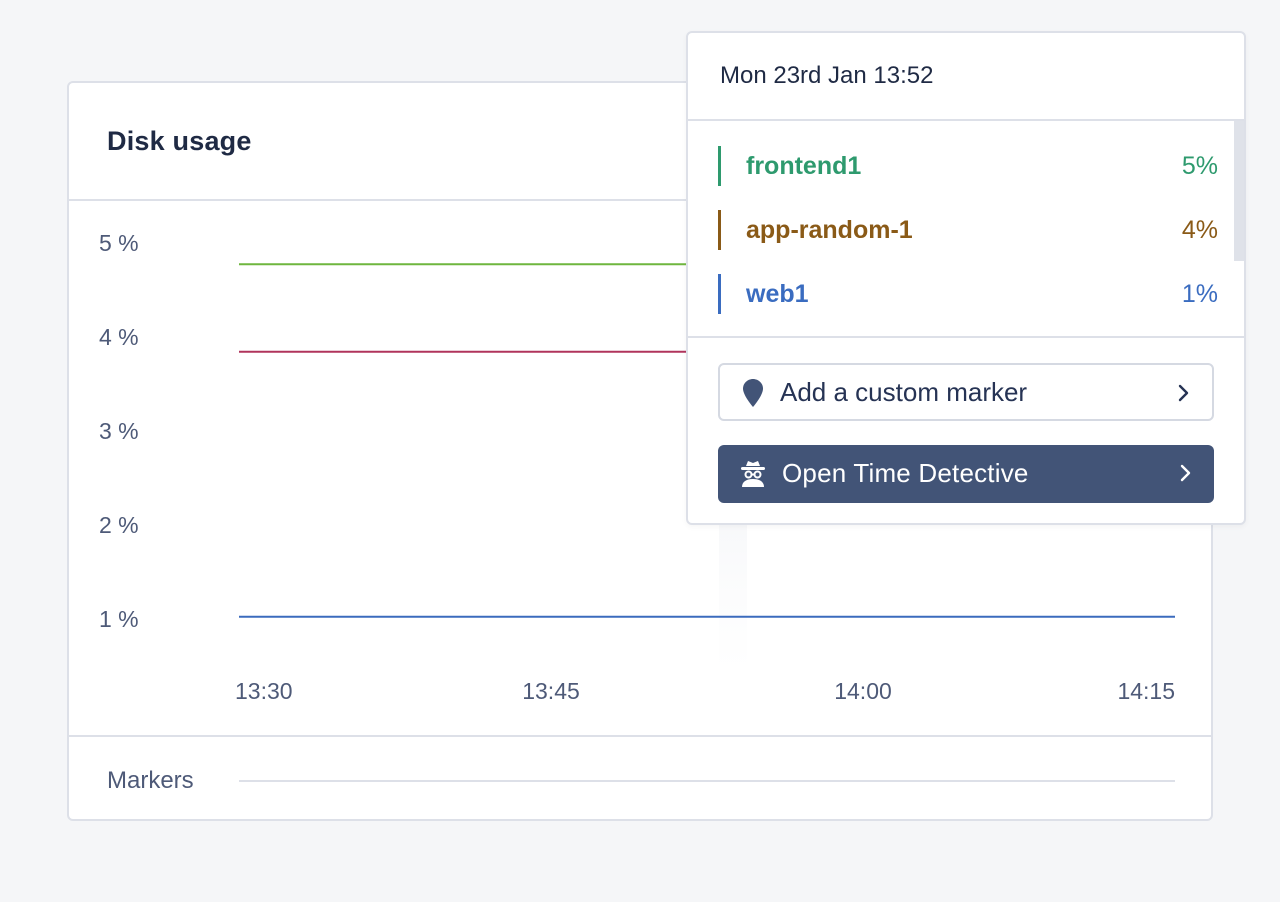 This screenshot has width=1280, height=902. Describe the element at coordinates (179, 140) in the screenshot. I see `card-title: Disk usage` at that location.